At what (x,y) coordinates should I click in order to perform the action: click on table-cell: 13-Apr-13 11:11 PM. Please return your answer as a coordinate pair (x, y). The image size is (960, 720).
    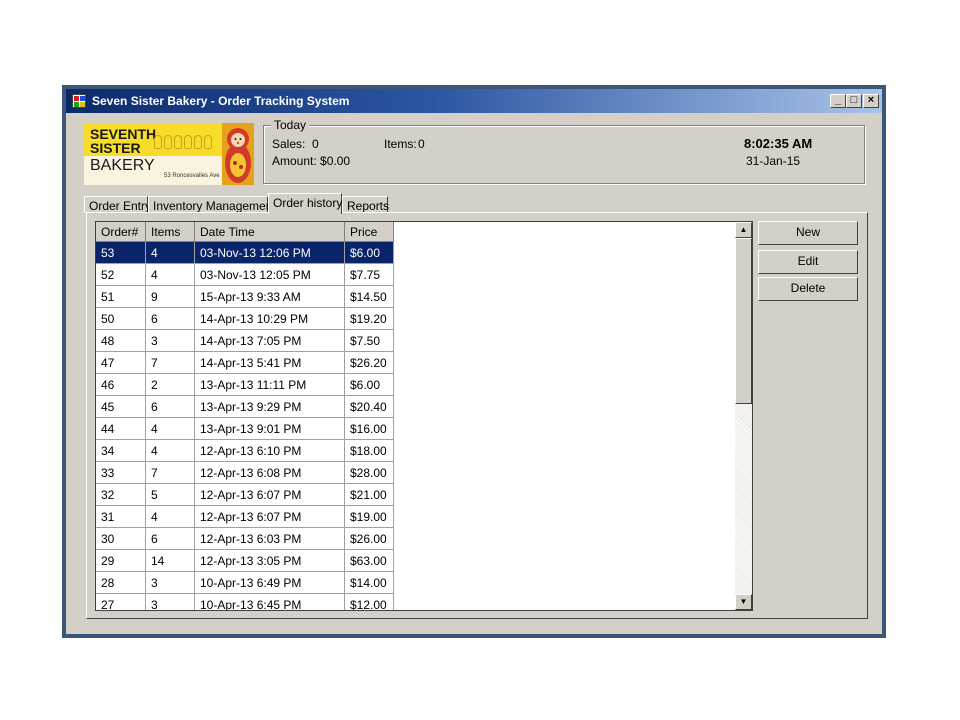
    Looking at the image, I should click on (269, 384).